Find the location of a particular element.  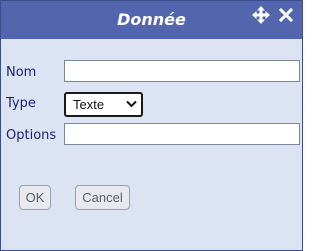

options-label: Options is located at coordinates (31, 135).